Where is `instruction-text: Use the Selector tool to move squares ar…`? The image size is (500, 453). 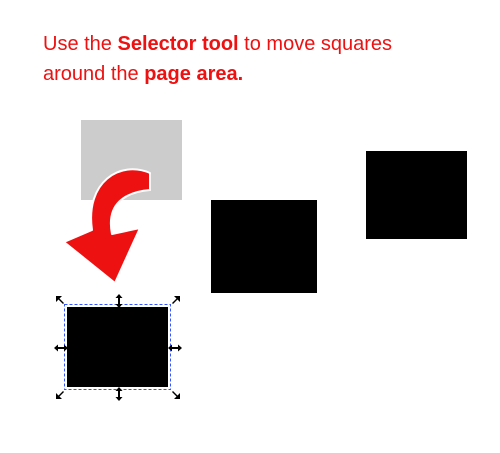 instruction-text: Use the Selector tool to move squares ar… is located at coordinates (263, 59).